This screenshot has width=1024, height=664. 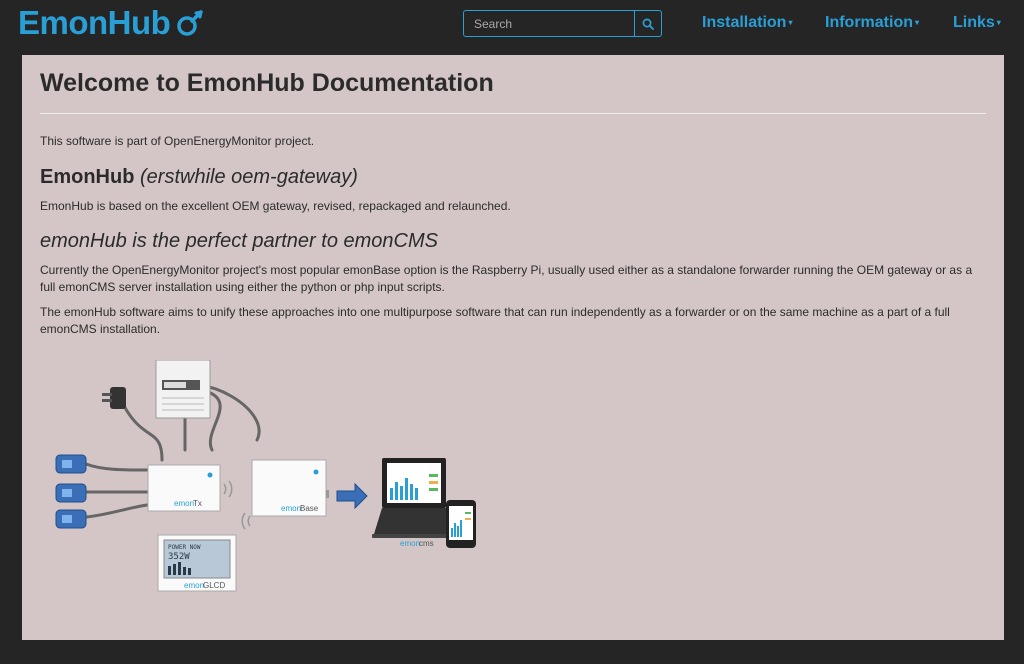 What do you see at coordinates (87, 177) in the screenshot?
I see `section-heading-emonhub-bold: EmonHub` at bounding box center [87, 177].